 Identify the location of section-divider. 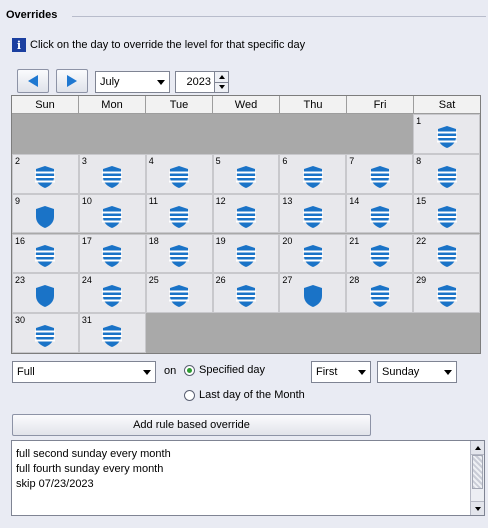
(279, 16).